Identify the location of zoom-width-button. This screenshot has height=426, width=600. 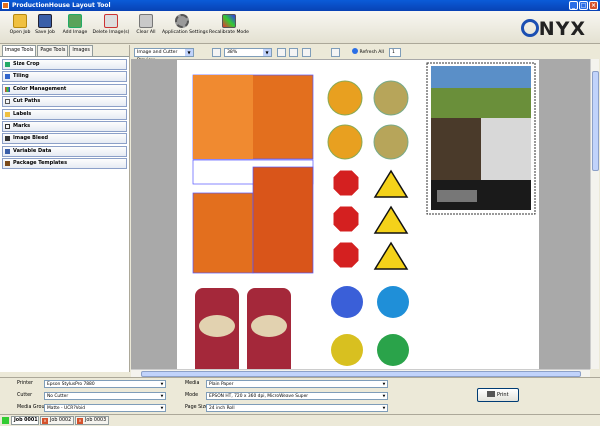
(293, 52).